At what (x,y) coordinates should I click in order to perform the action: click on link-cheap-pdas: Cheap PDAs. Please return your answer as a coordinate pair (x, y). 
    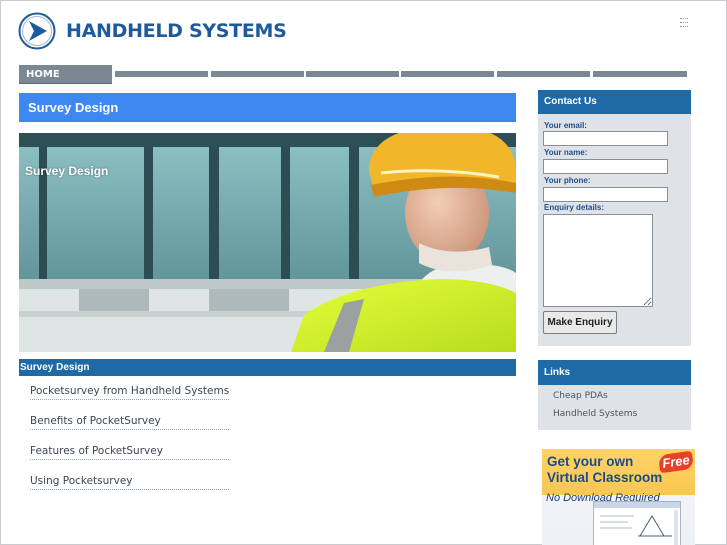
    Looking at the image, I should click on (580, 396).